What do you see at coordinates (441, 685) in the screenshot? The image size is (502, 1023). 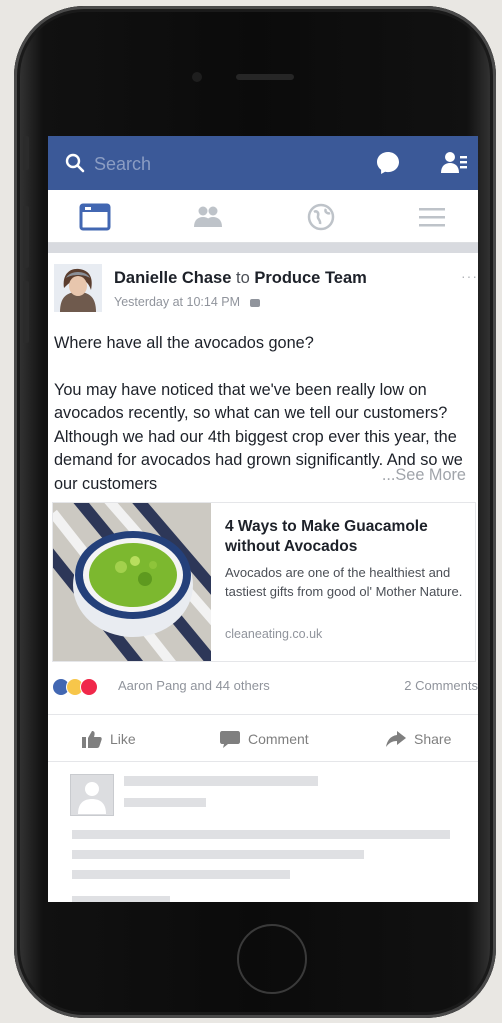 I see `comments-count: 2 Comments` at bounding box center [441, 685].